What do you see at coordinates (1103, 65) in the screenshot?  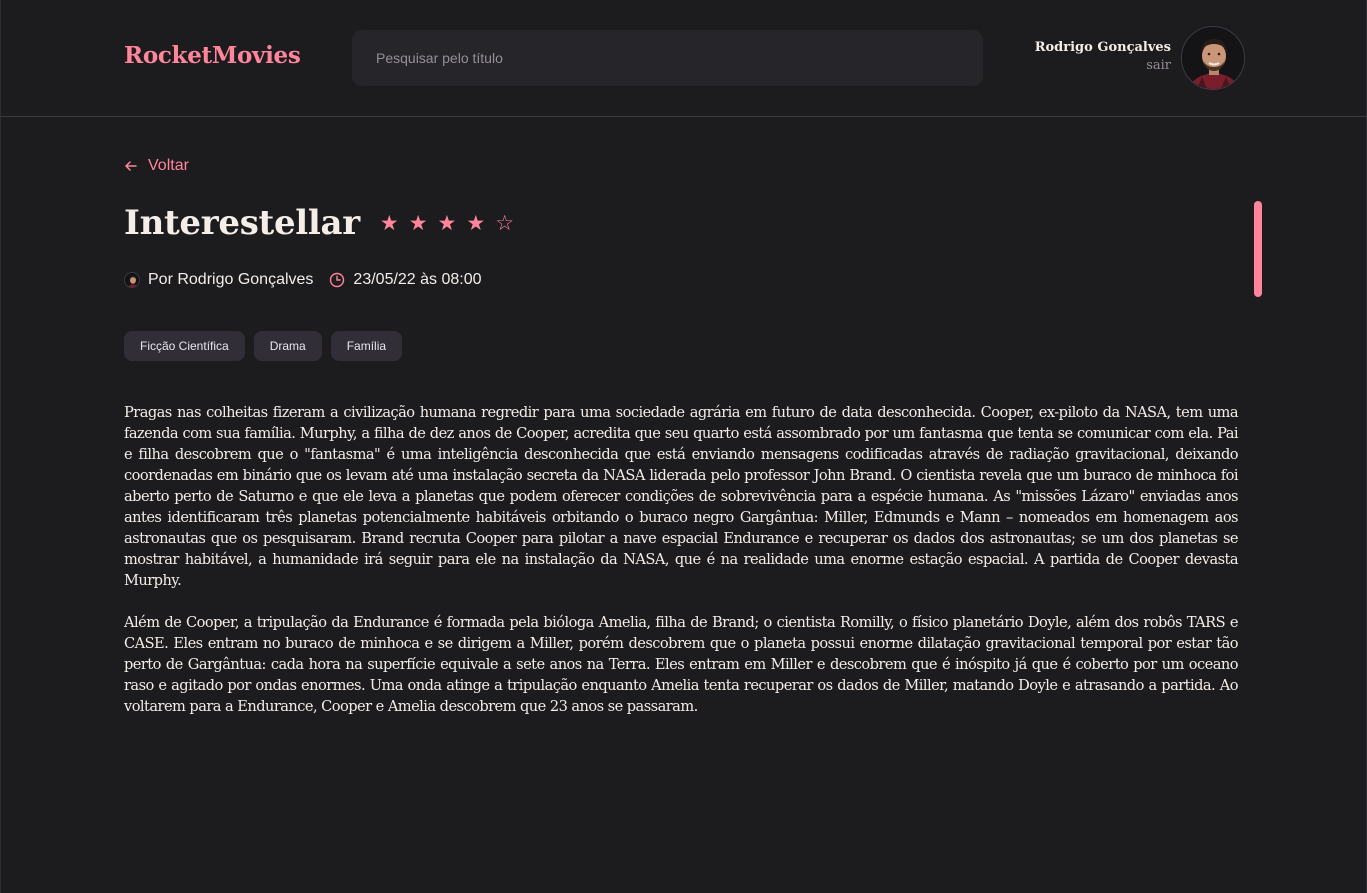 I see `signout-link: sair` at bounding box center [1103, 65].